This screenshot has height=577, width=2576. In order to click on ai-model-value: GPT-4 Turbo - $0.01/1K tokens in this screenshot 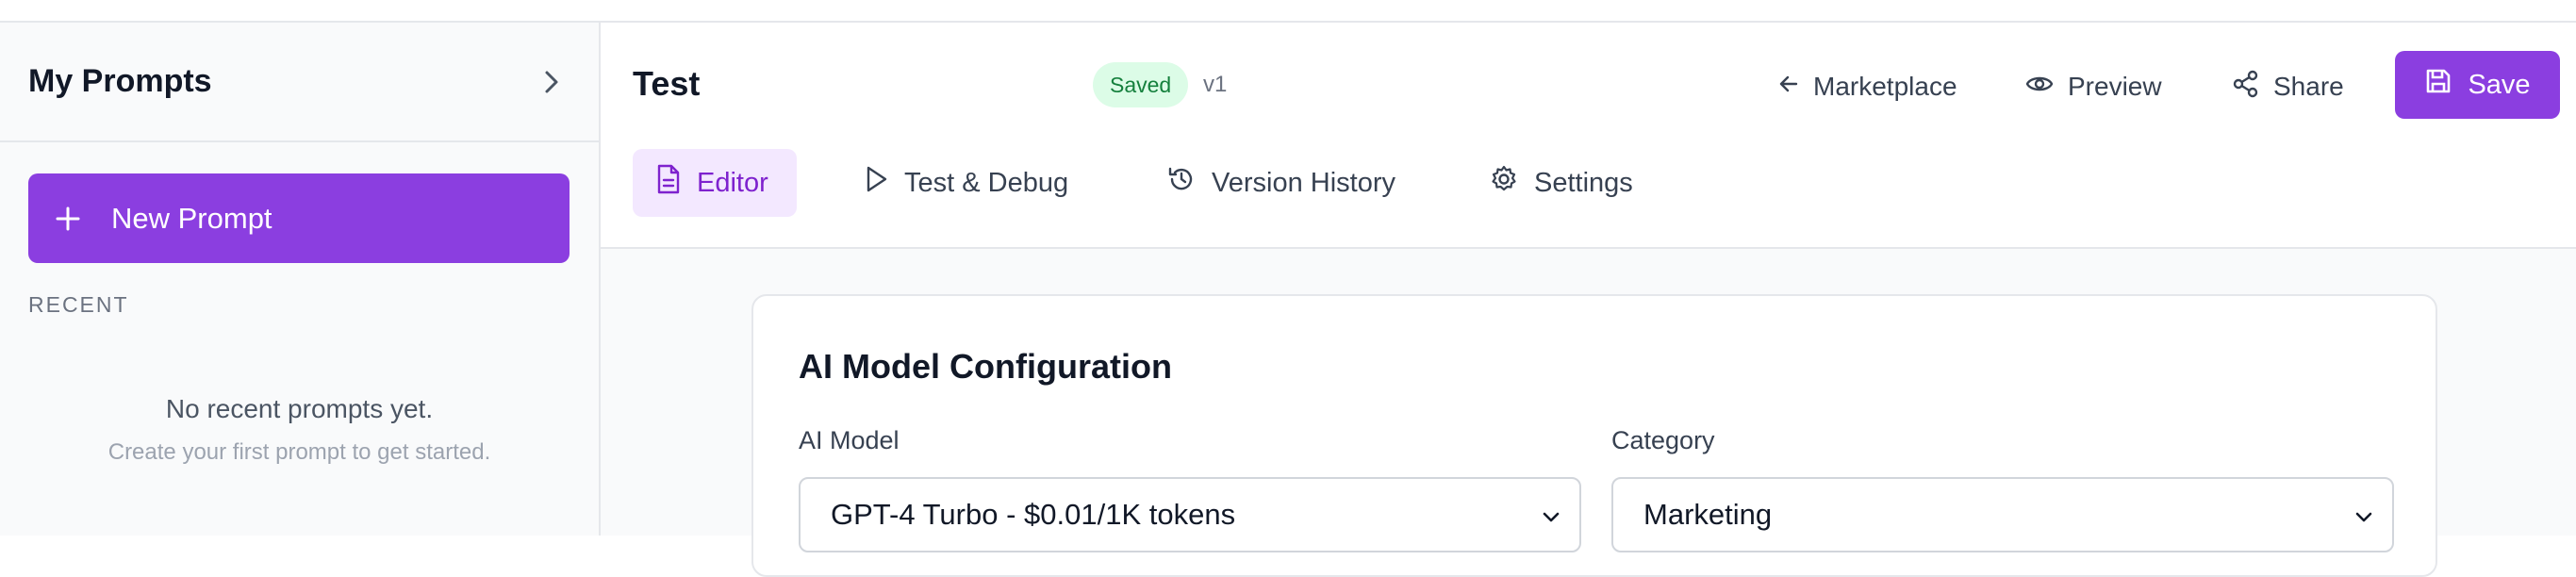, I will do `click(1033, 514)`.